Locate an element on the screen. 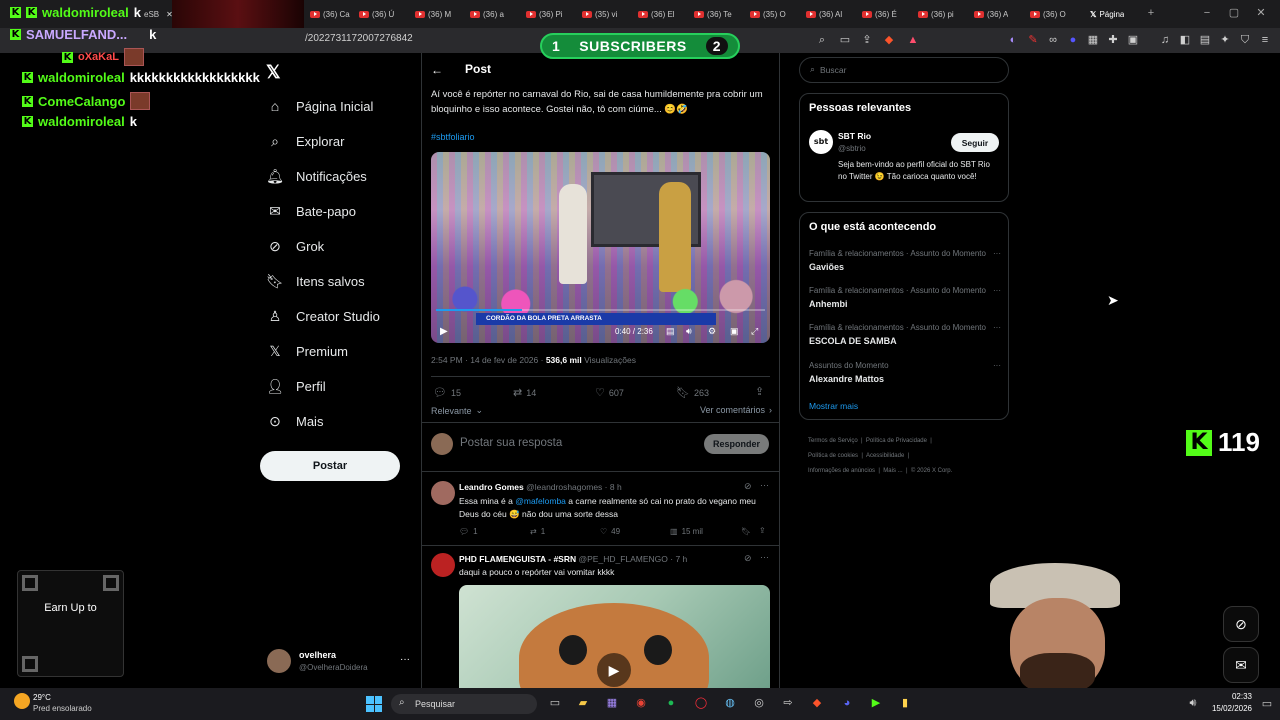  settings-icon: ⚙ is located at coordinates (712, 331).